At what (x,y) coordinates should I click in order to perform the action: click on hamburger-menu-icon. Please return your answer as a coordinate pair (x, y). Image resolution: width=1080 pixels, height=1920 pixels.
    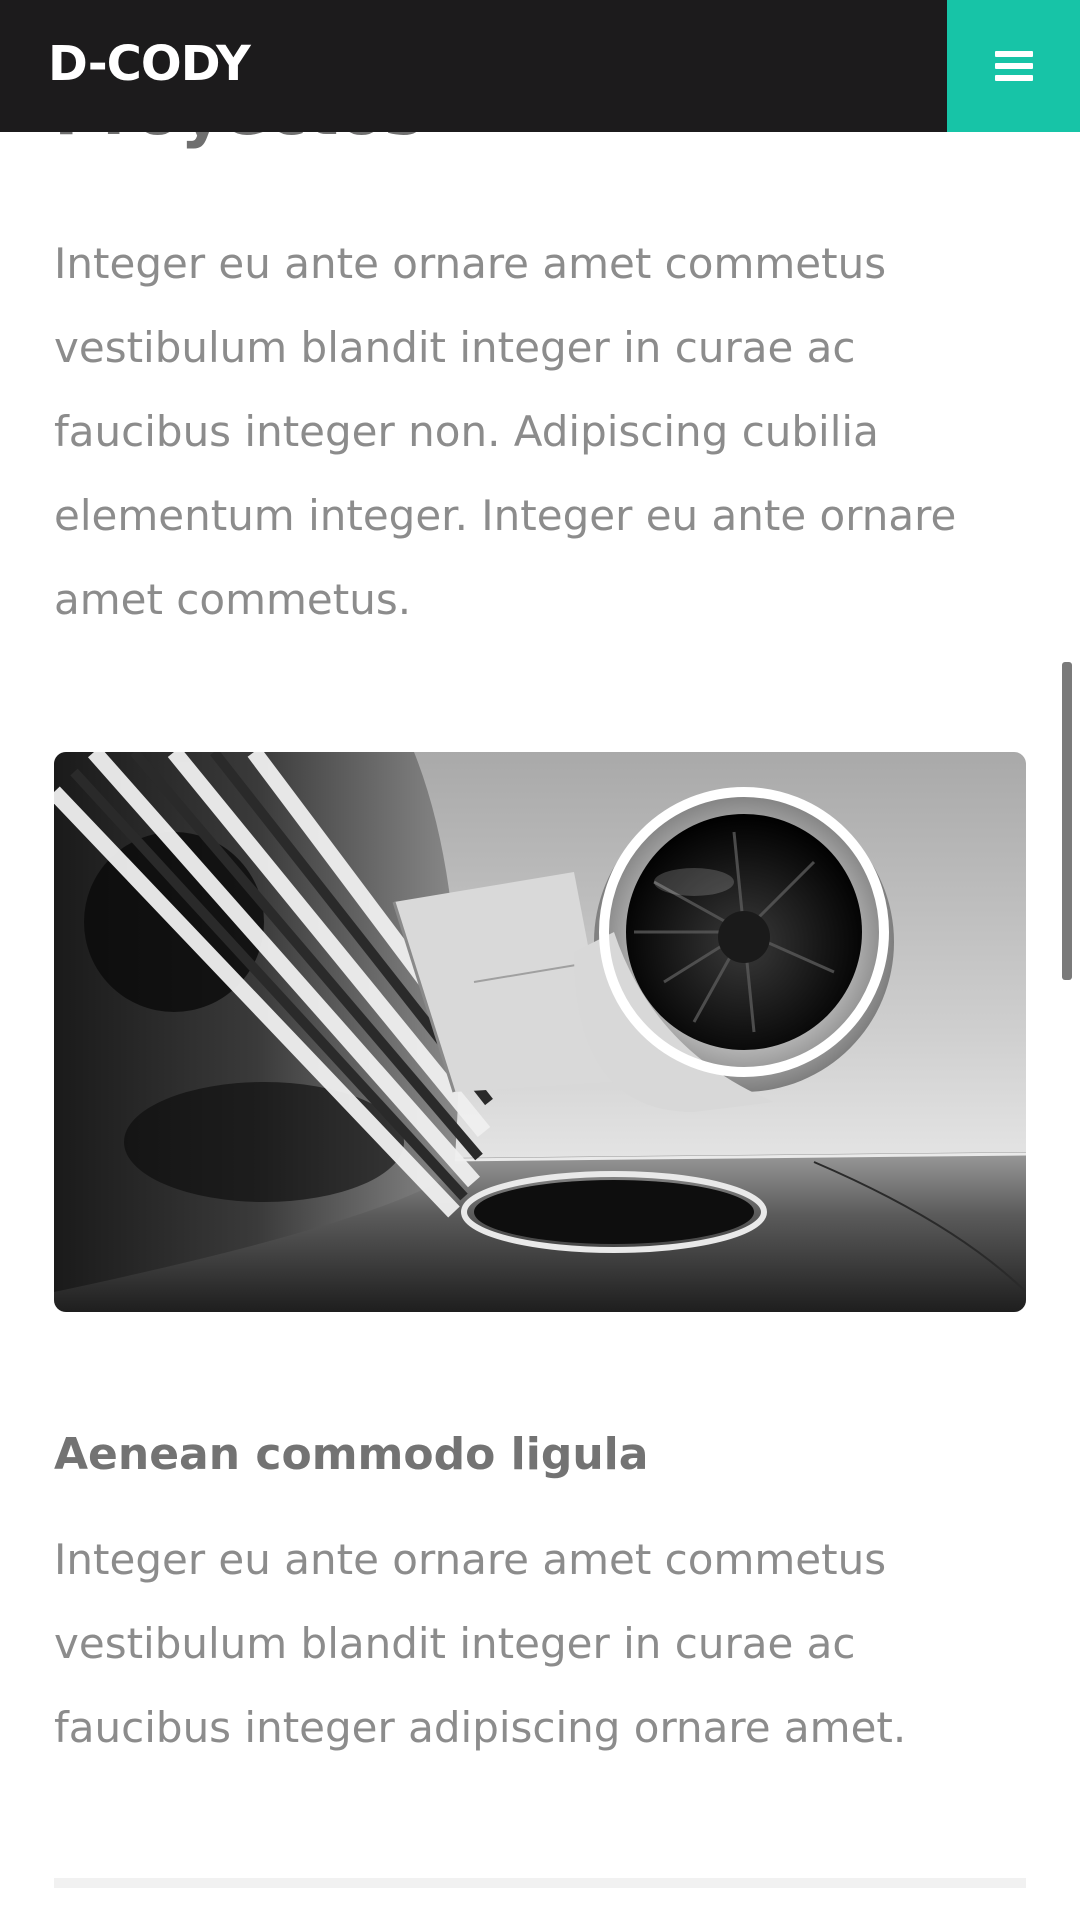
    Looking at the image, I should click on (1013, 66).